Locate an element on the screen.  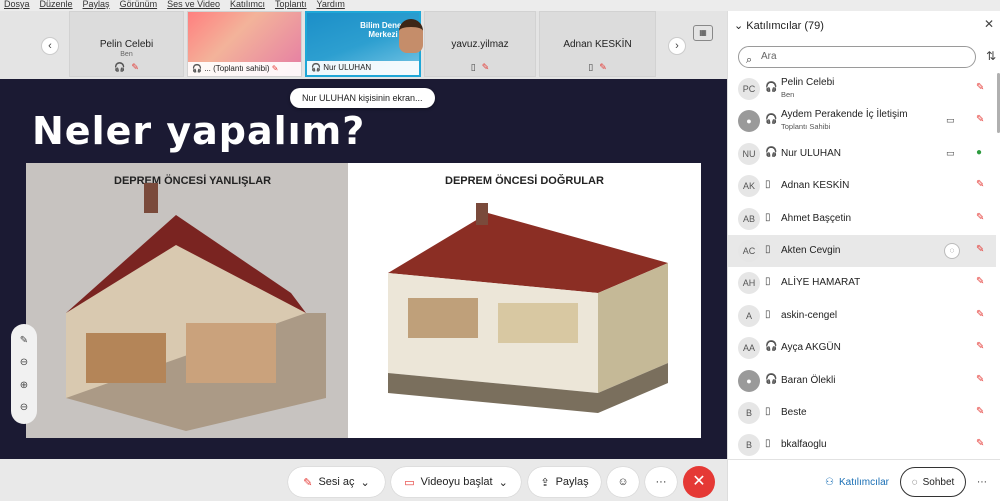
participant-name: Pelin Celebi is located at coordinates (808, 82).